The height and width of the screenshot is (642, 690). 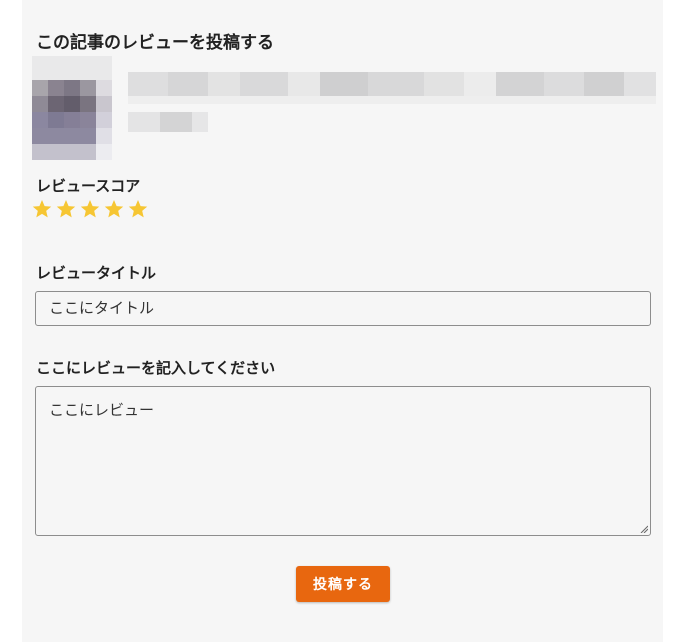 What do you see at coordinates (343, 584) in the screenshot?
I see `submit-button: 投稿する` at bounding box center [343, 584].